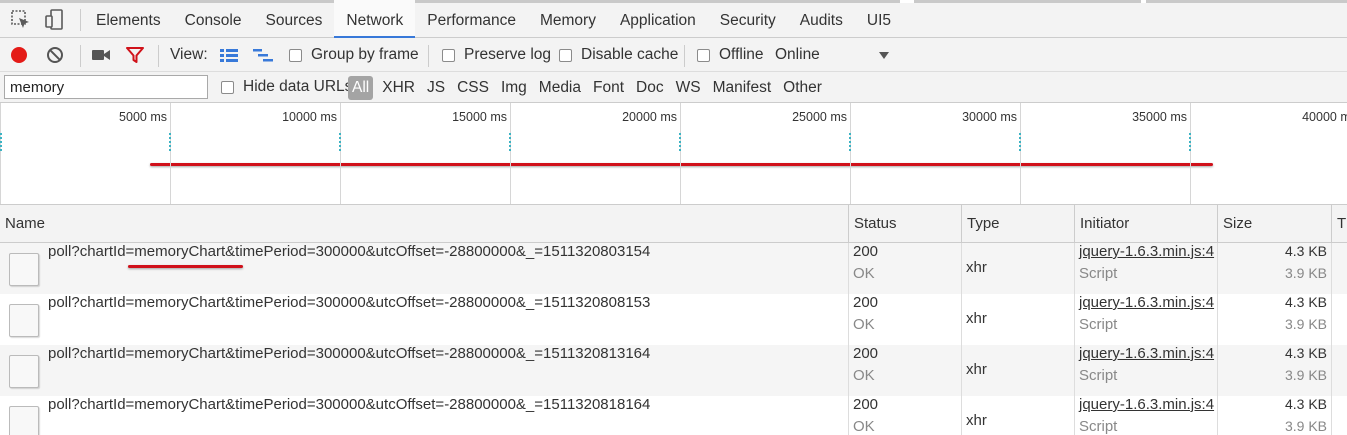  I want to click on column-header-type: Type, so click(1017, 224).